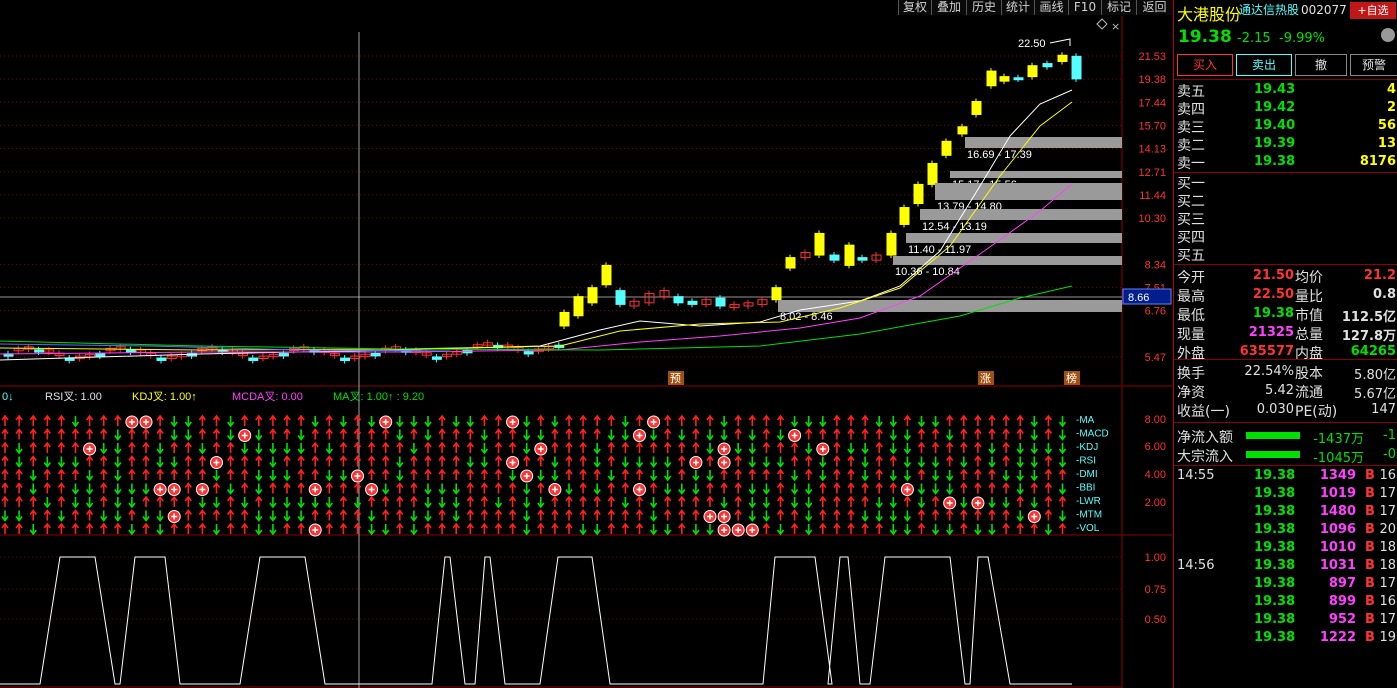 Image resolution: width=1397 pixels, height=688 pixels. Describe the element at coordinates (1254, 38) in the screenshot. I see `price-change: -2.15` at that location.